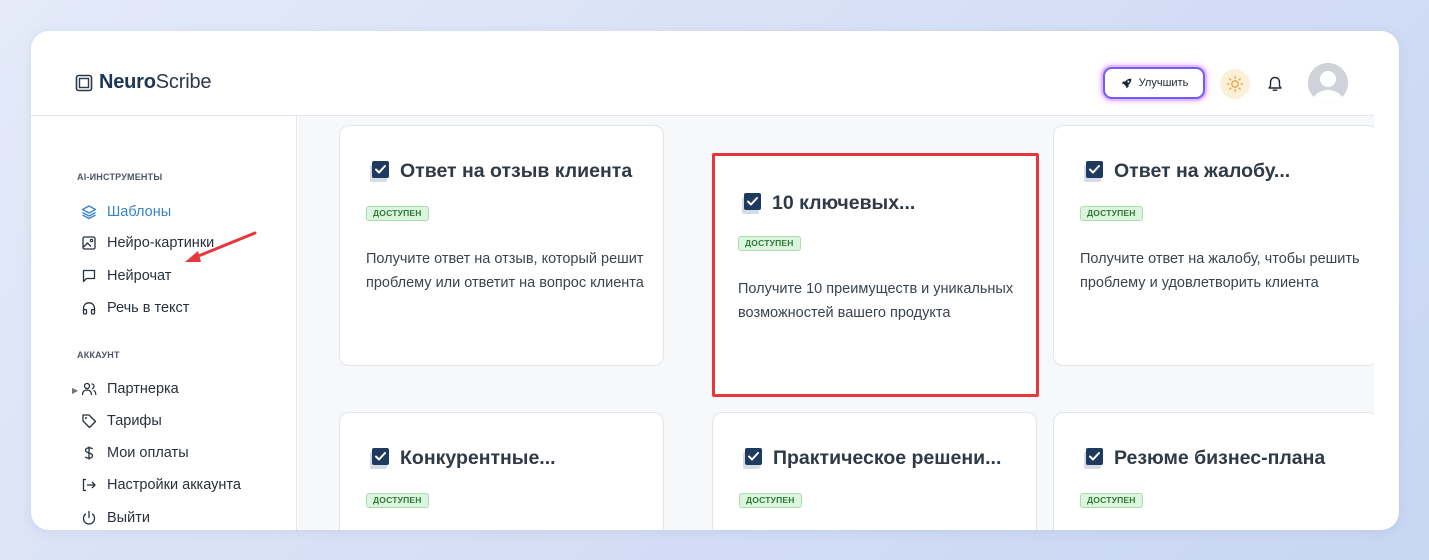  I want to click on sidebar-item-label: Нейро-картинки, so click(161, 243).